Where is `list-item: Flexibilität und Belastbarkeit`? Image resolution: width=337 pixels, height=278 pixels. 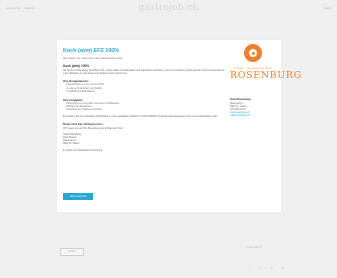 list-item: Flexibilität und Belastbarkeit is located at coordinates (145, 92).